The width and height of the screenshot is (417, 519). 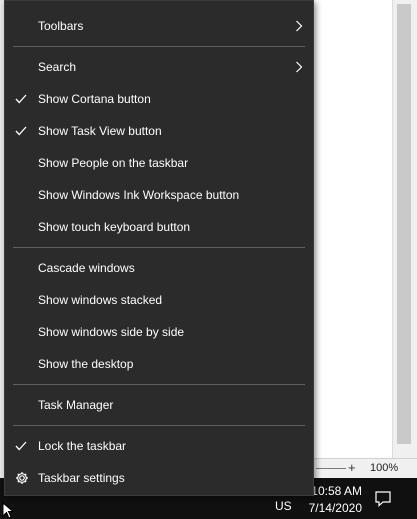 What do you see at coordinates (86, 364) in the screenshot?
I see `menu-item-label: Show the desktop` at bounding box center [86, 364].